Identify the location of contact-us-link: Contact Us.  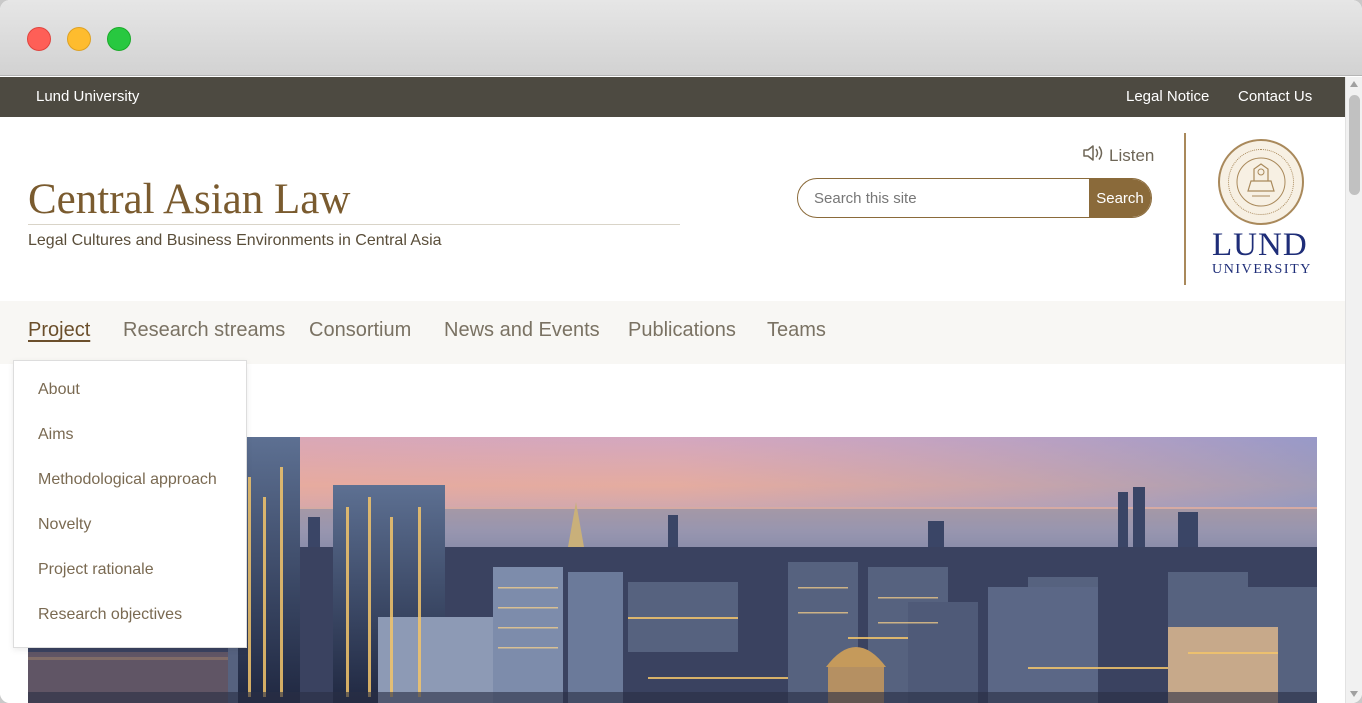
(1275, 96).